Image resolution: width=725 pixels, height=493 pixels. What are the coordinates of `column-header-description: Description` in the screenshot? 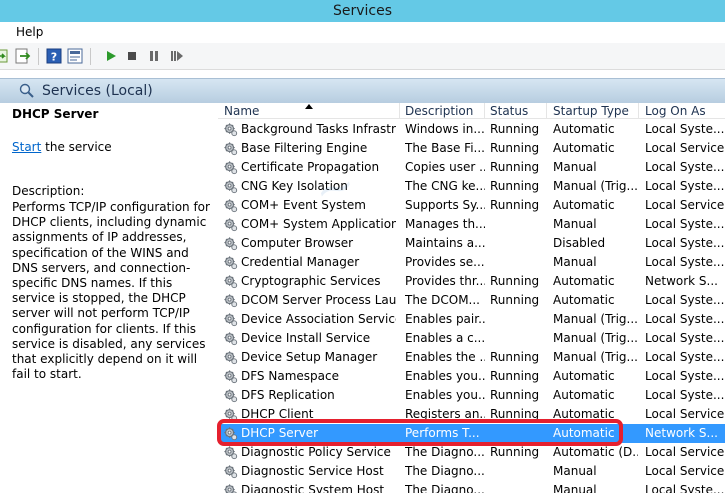 It's located at (439, 111).